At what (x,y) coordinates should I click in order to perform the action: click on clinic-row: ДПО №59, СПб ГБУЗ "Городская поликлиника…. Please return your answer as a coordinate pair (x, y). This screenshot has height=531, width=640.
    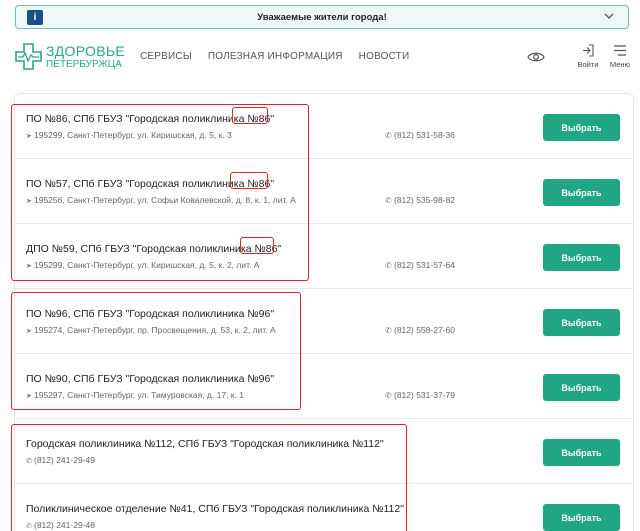
    Looking at the image, I should click on (324, 256).